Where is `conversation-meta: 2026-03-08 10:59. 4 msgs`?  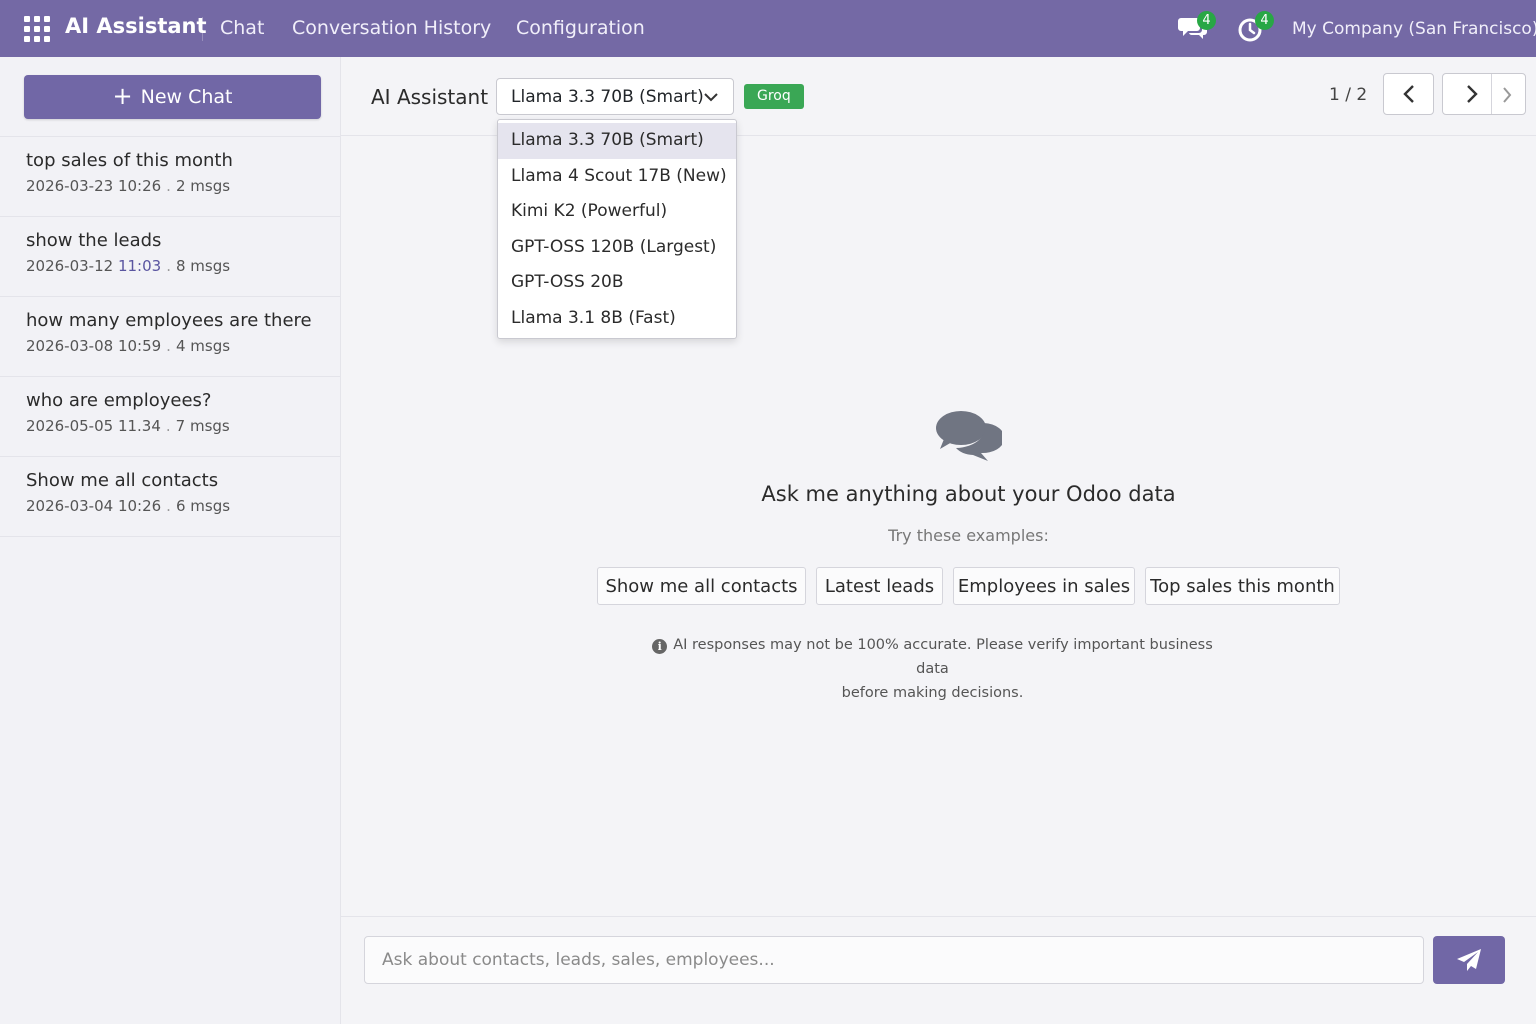
conversation-meta: 2026-03-08 10:59. 4 msgs is located at coordinates (170, 346).